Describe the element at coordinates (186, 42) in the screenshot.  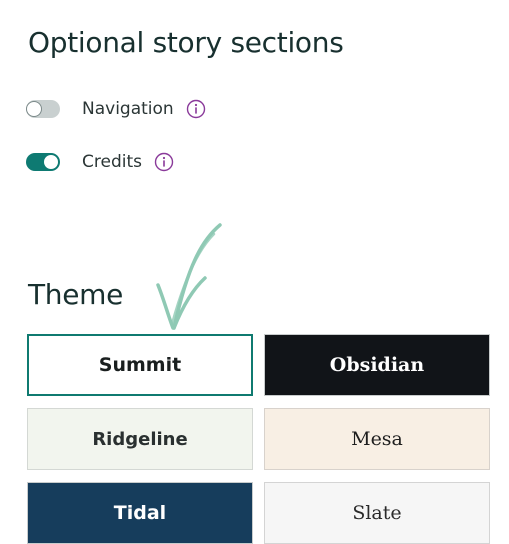
I see `optional-sections-title: Optional story sections` at that location.